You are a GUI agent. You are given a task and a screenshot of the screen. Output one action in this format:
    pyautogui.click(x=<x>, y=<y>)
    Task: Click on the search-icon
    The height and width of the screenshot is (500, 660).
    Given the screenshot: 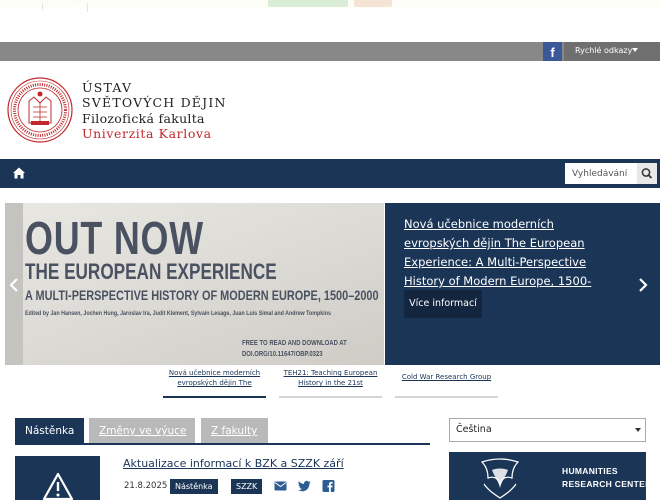 What is the action you would take?
    pyautogui.click(x=647, y=173)
    